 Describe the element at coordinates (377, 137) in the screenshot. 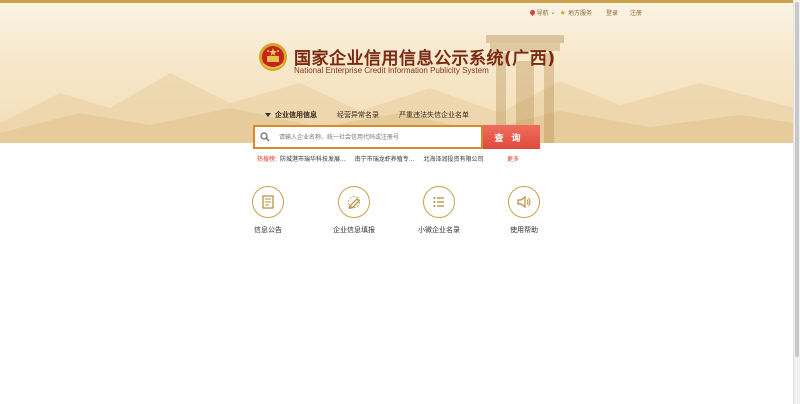

I see `search-input` at that location.